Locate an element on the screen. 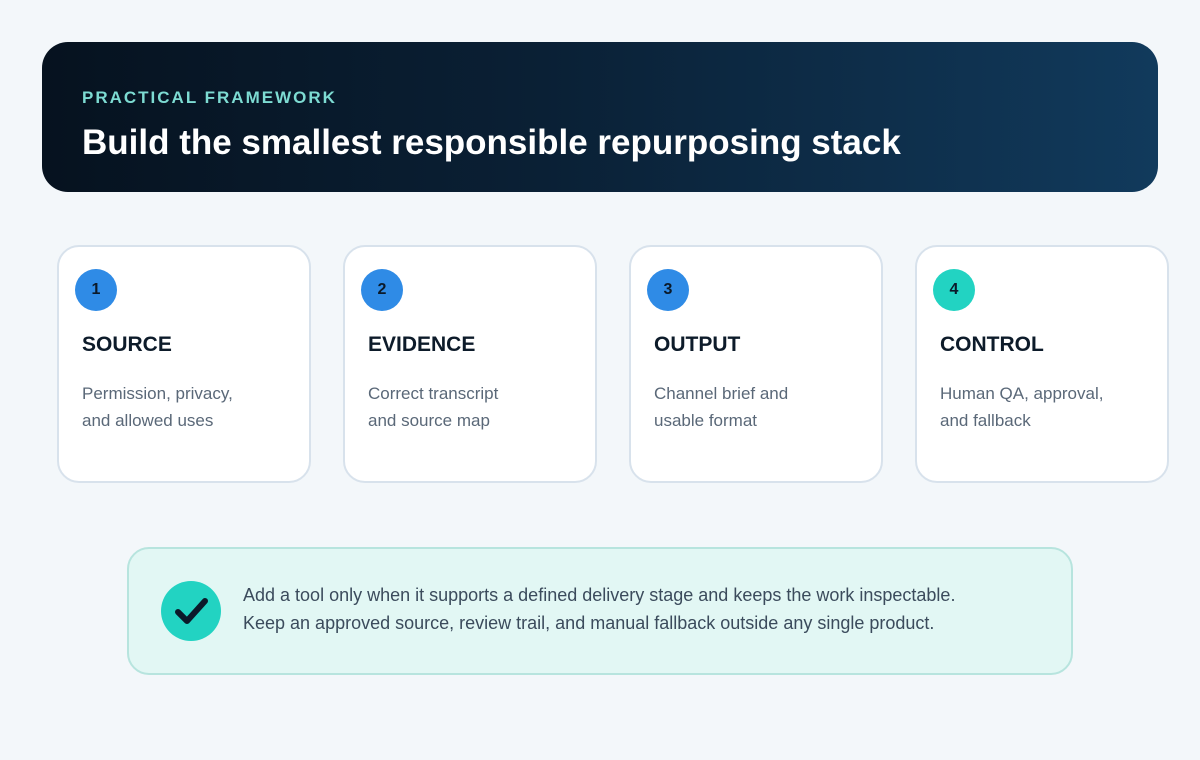  step-description: Permission, privacy, and allowed uses is located at coordinates (182, 407).